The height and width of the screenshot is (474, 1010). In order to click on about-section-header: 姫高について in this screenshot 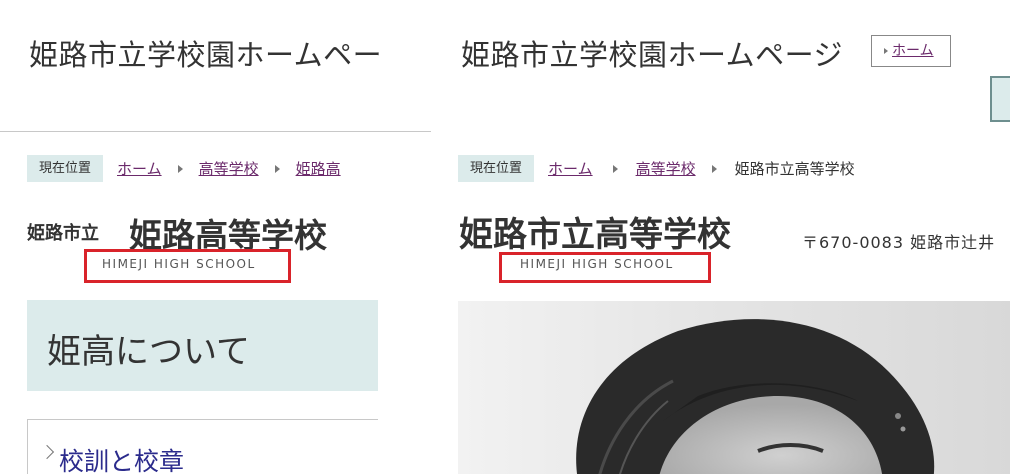, I will do `click(202, 345)`.